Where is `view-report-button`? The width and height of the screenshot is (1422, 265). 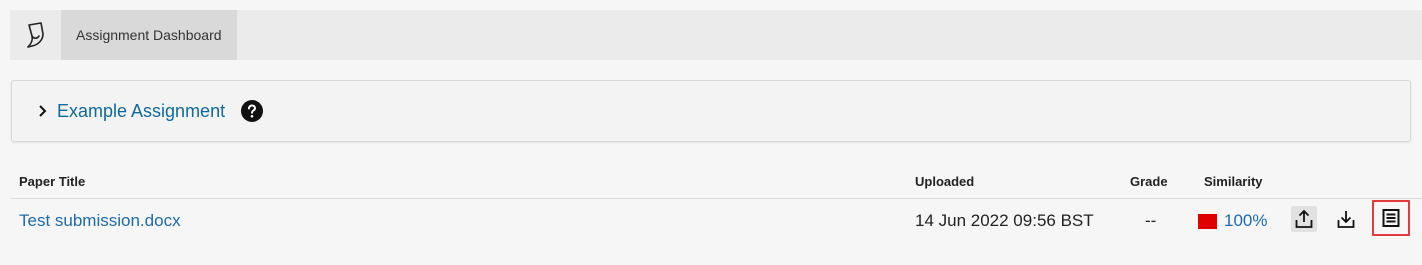 view-report-button is located at coordinates (1391, 218).